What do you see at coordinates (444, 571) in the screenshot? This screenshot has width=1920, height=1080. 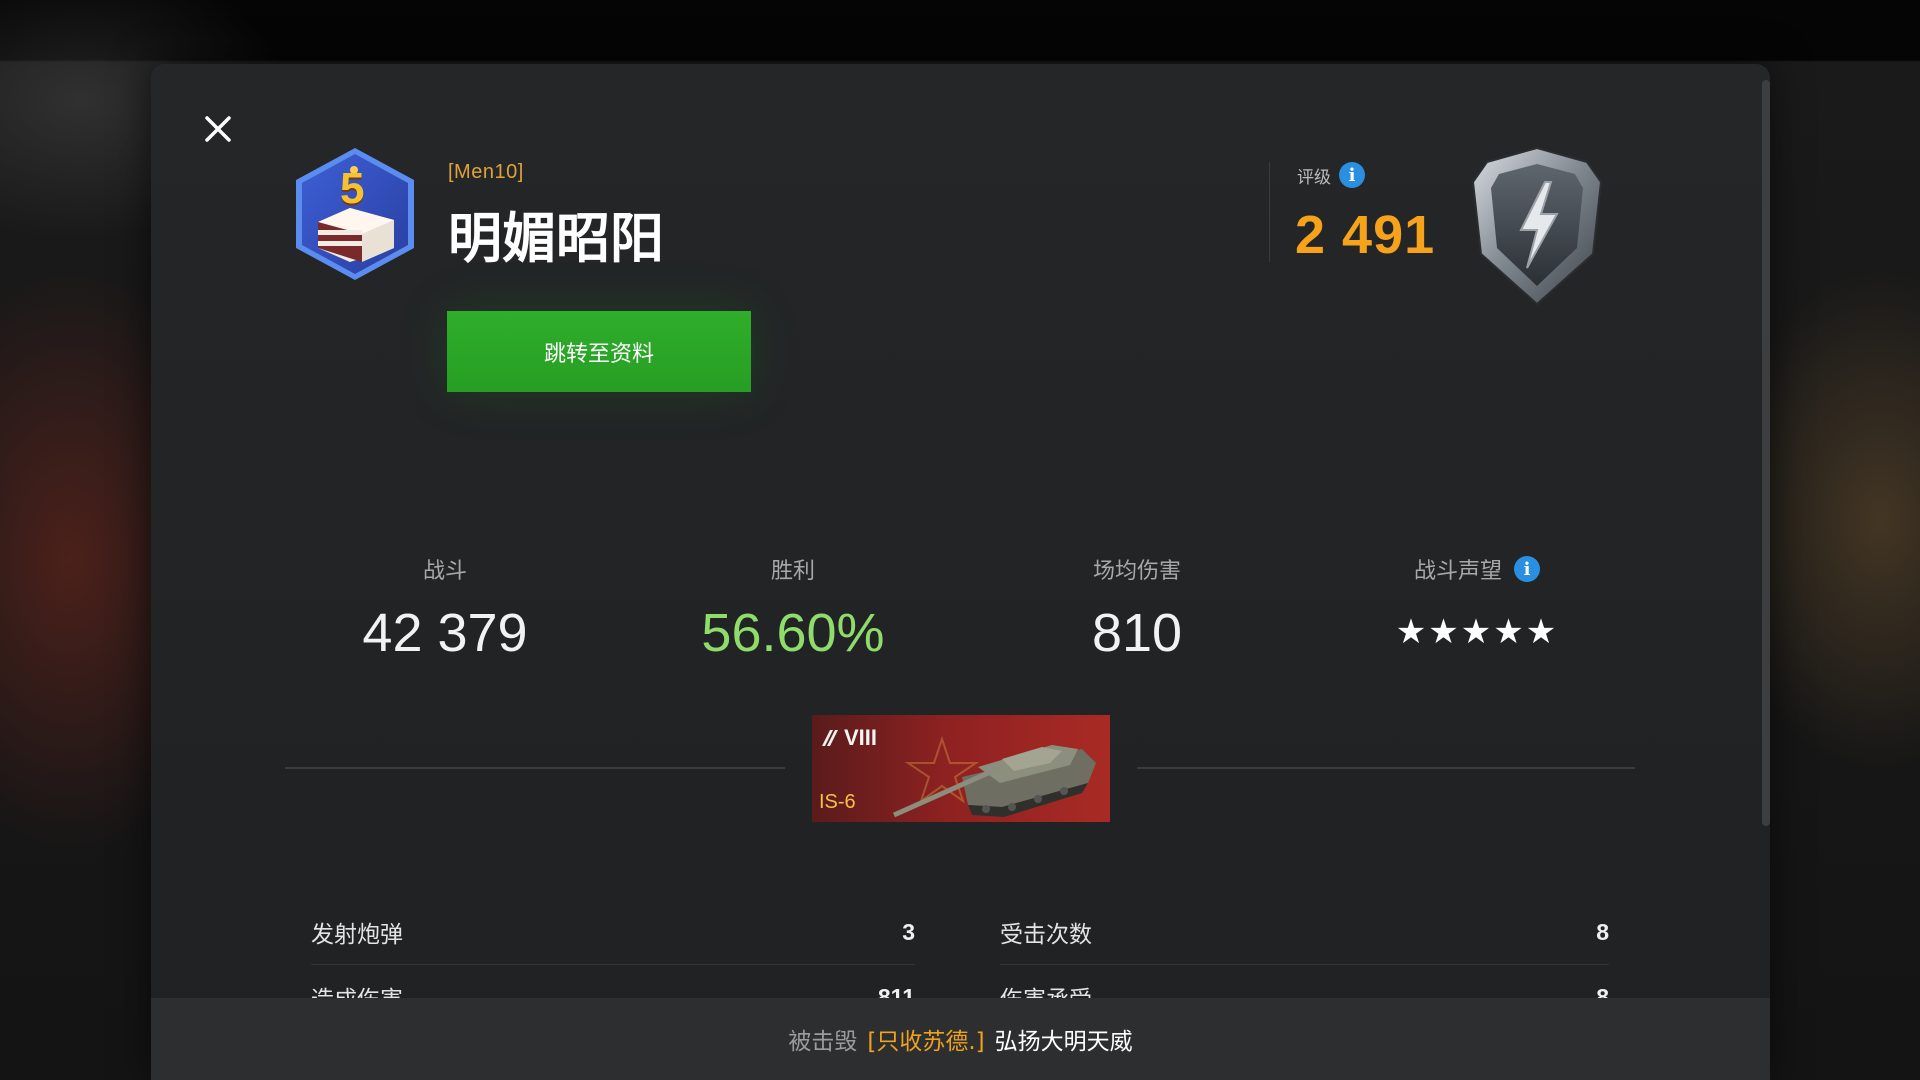 I see `stat-battles-label: 战斗` at bounding box center [444, 571].